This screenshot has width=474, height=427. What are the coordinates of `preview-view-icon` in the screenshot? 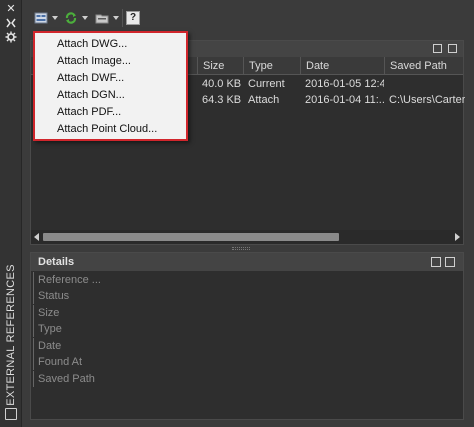 It's located at (450, 262).